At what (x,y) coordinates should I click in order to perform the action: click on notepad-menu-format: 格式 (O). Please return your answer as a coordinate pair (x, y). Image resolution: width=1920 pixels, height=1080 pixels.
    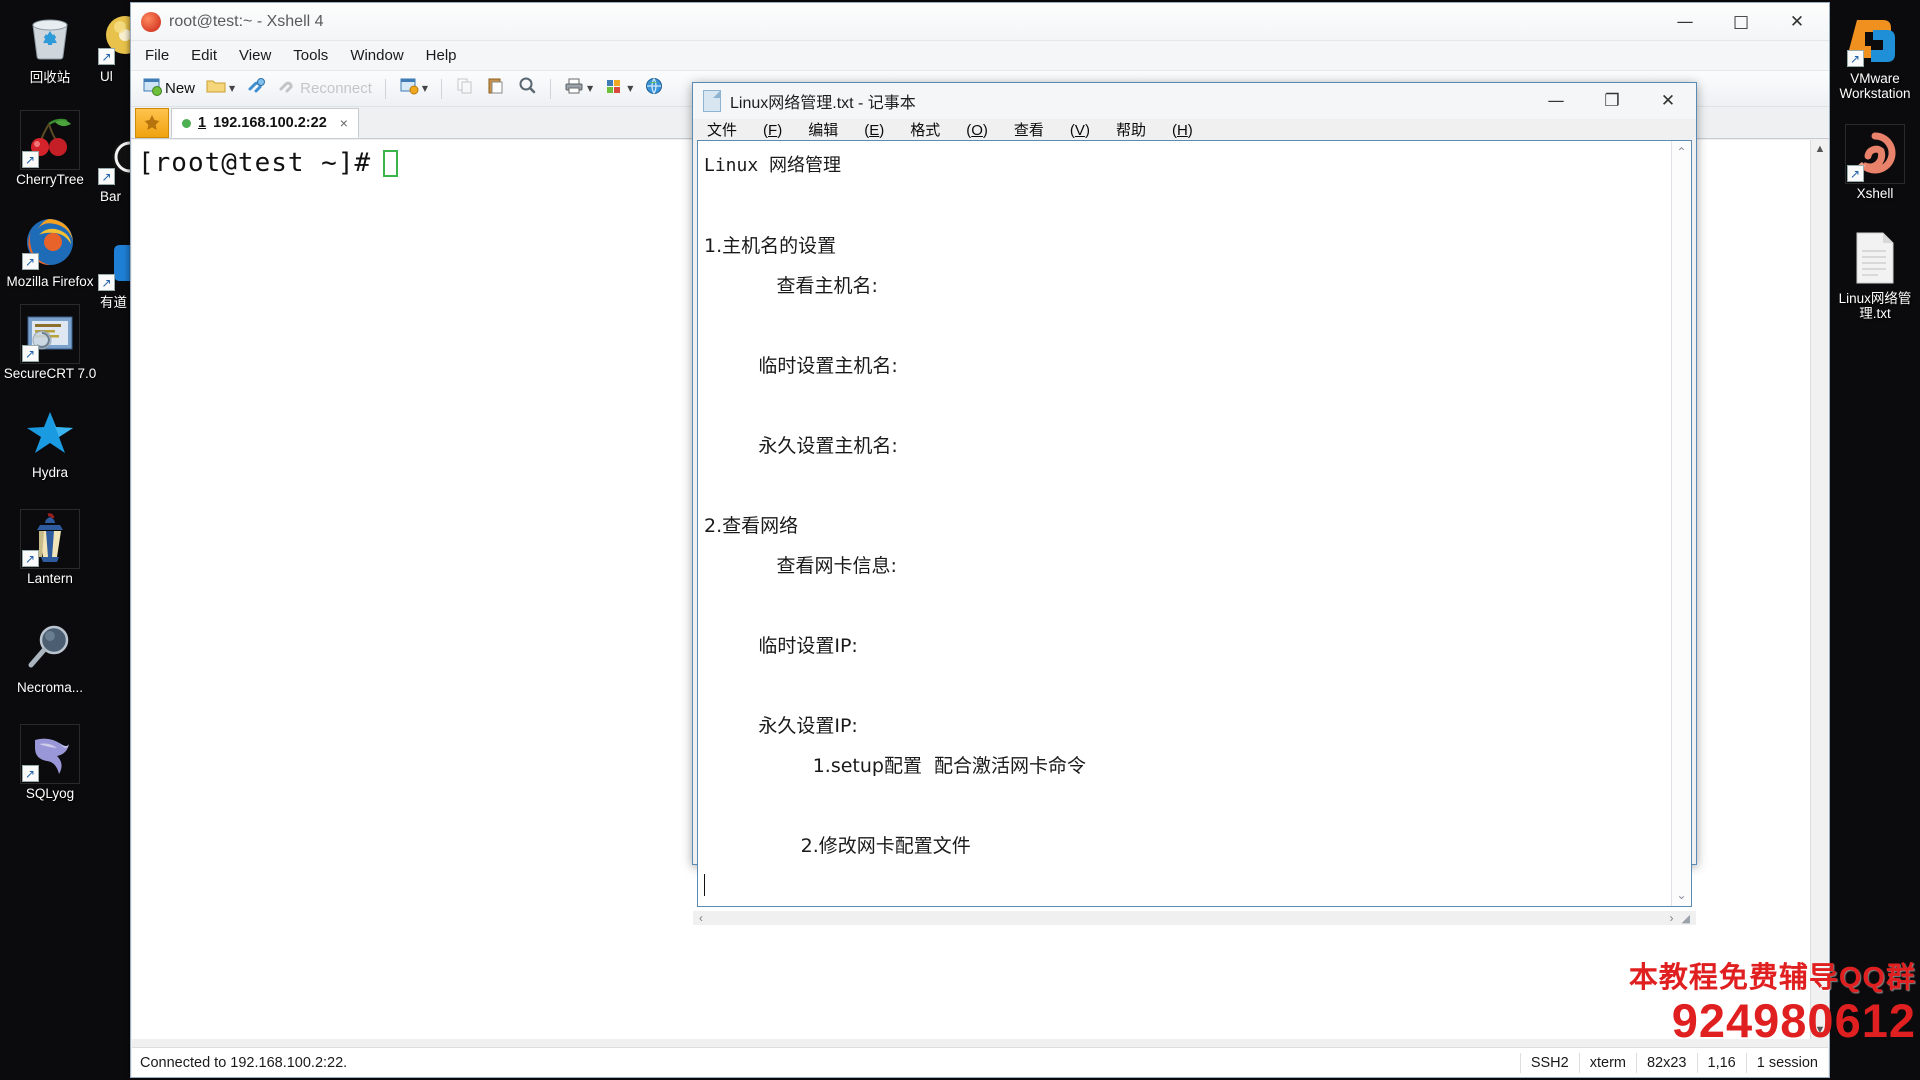
    Looking at the image, I should click on (949, 129).